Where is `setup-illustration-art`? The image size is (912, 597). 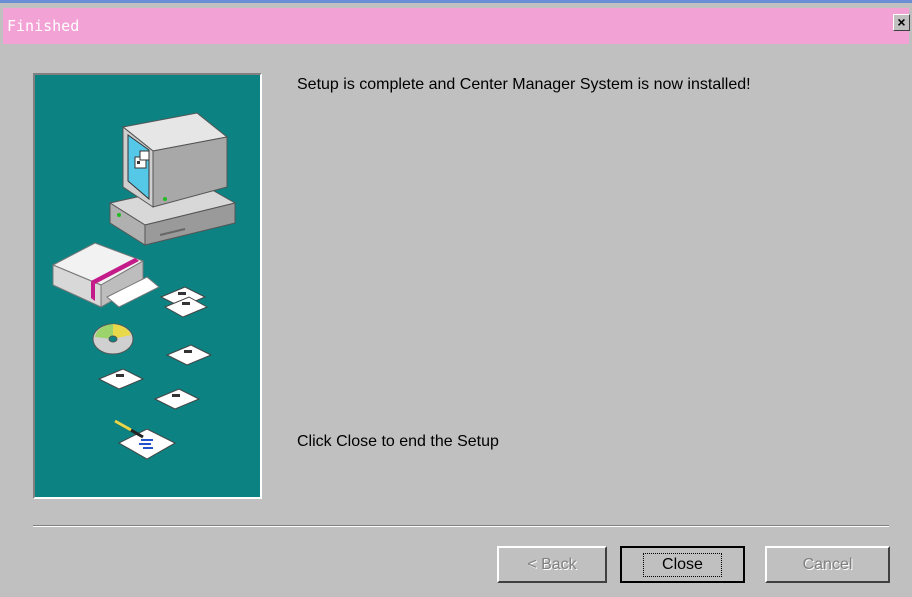 setup-illustration-art is located at coordinates (144, 286).